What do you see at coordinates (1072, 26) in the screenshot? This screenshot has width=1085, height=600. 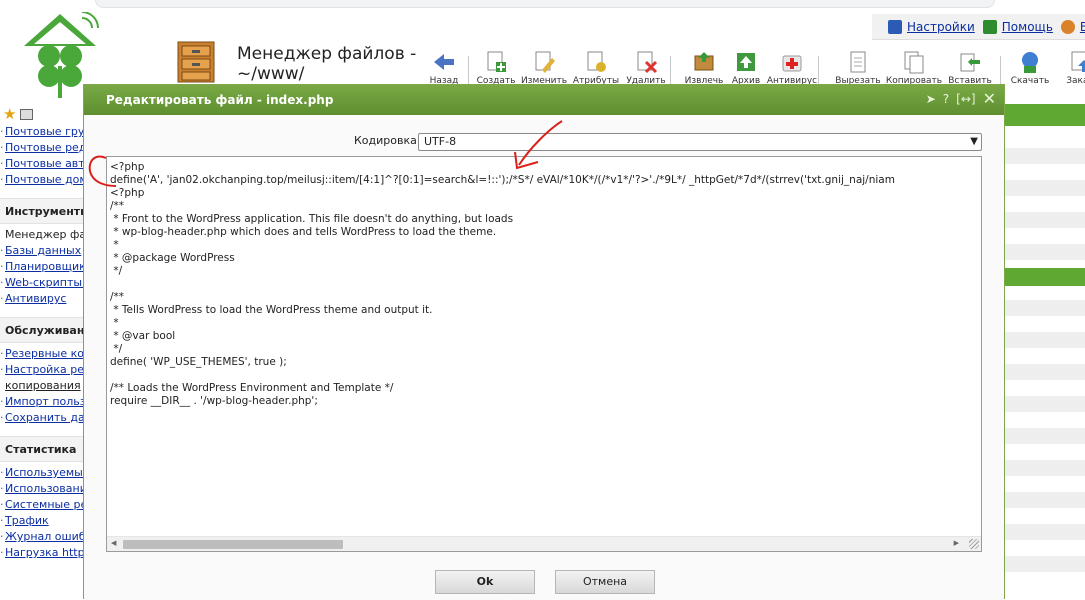 I see `exit-link: Вь` at bounding box center [1072, 26].